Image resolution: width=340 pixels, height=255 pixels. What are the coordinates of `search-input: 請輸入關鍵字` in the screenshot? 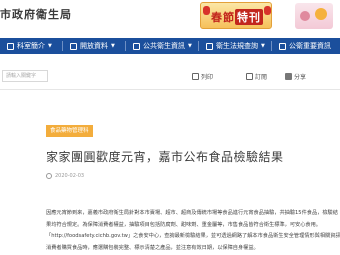 It's located at (25, 76).